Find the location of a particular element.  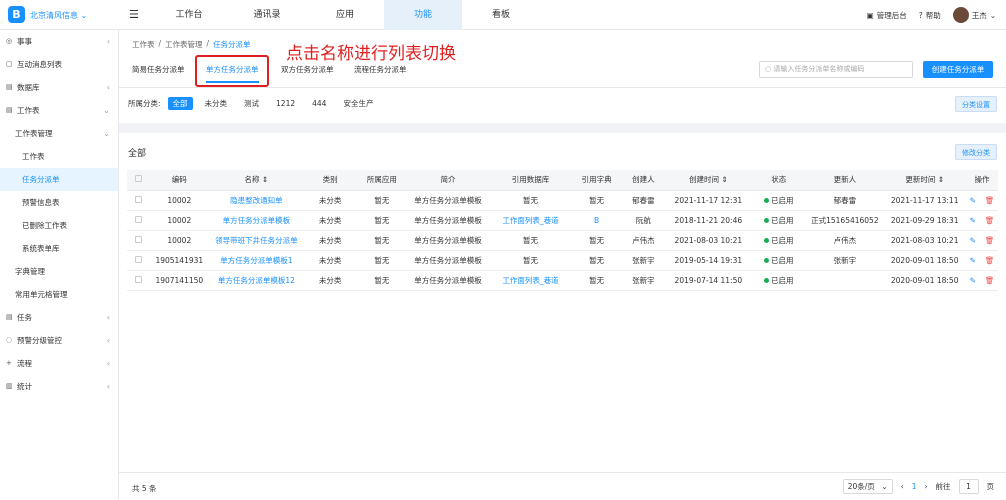

top-nav-item: 功能 is located at coordinates (423, 15).